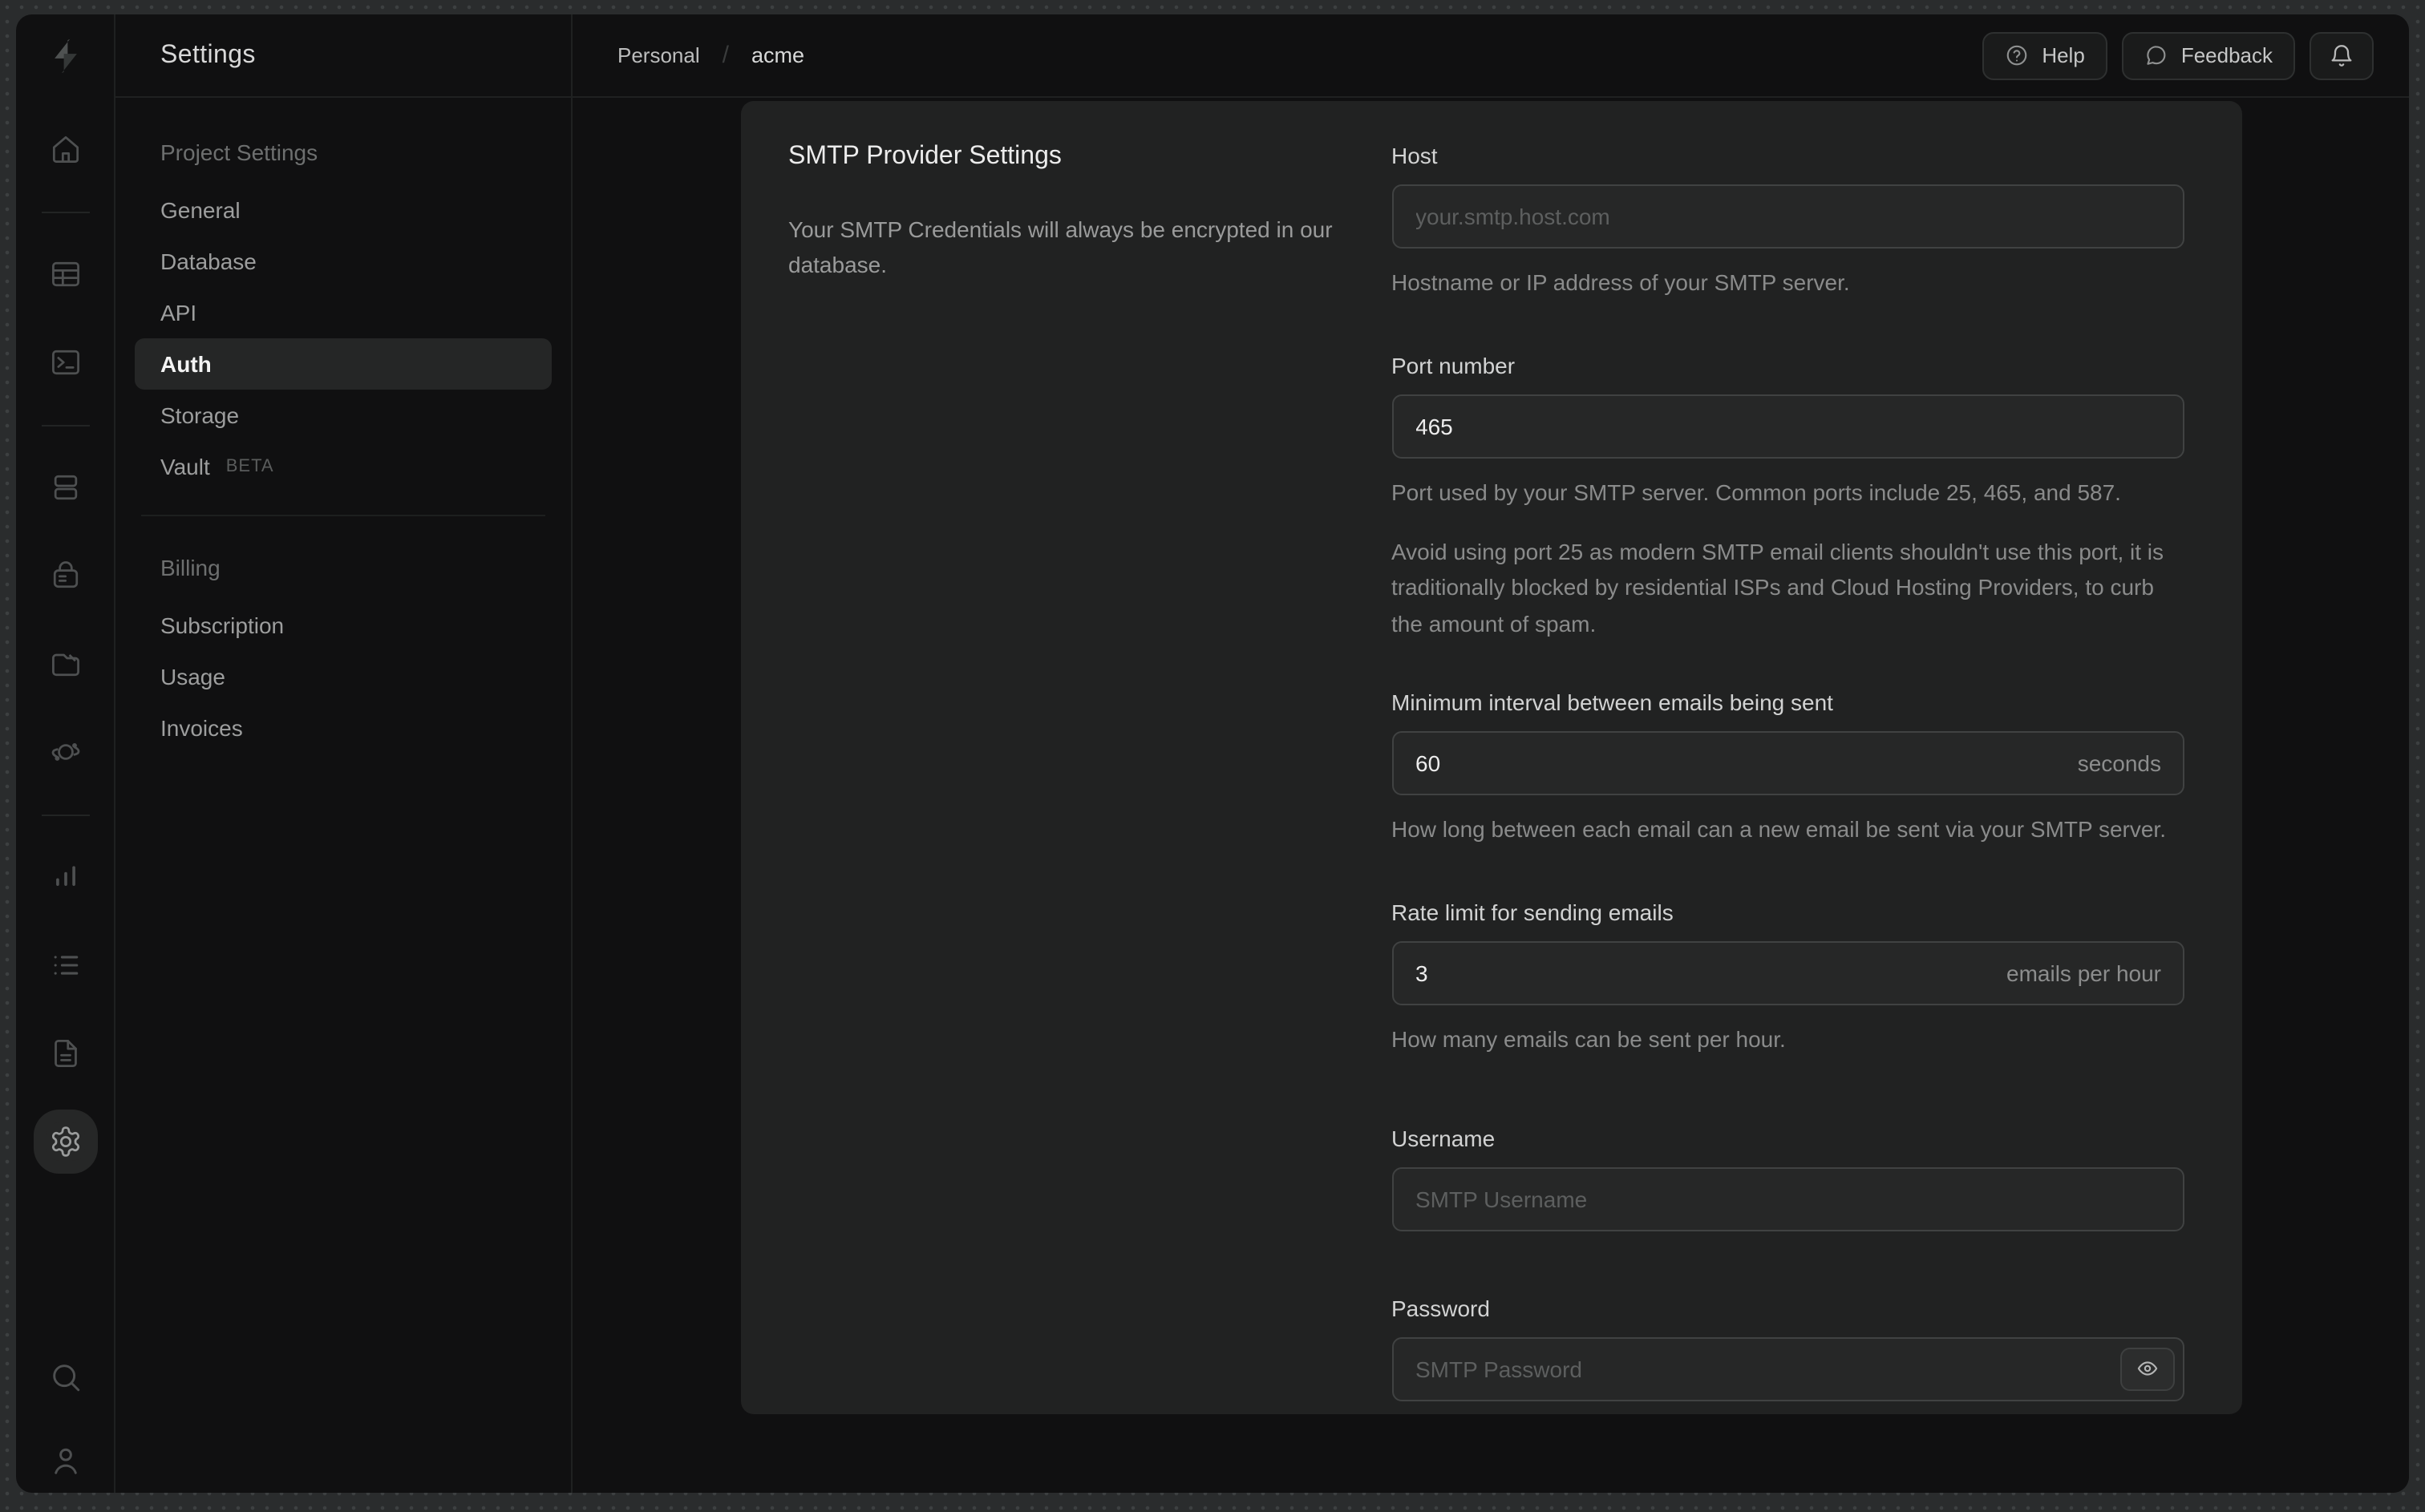 The height and width of the screenshot is (1512, 2425). Describe the element at coordinates (343, 728) in the screenshot. I see `sidebar-item-invoices: Invoices` at that location.